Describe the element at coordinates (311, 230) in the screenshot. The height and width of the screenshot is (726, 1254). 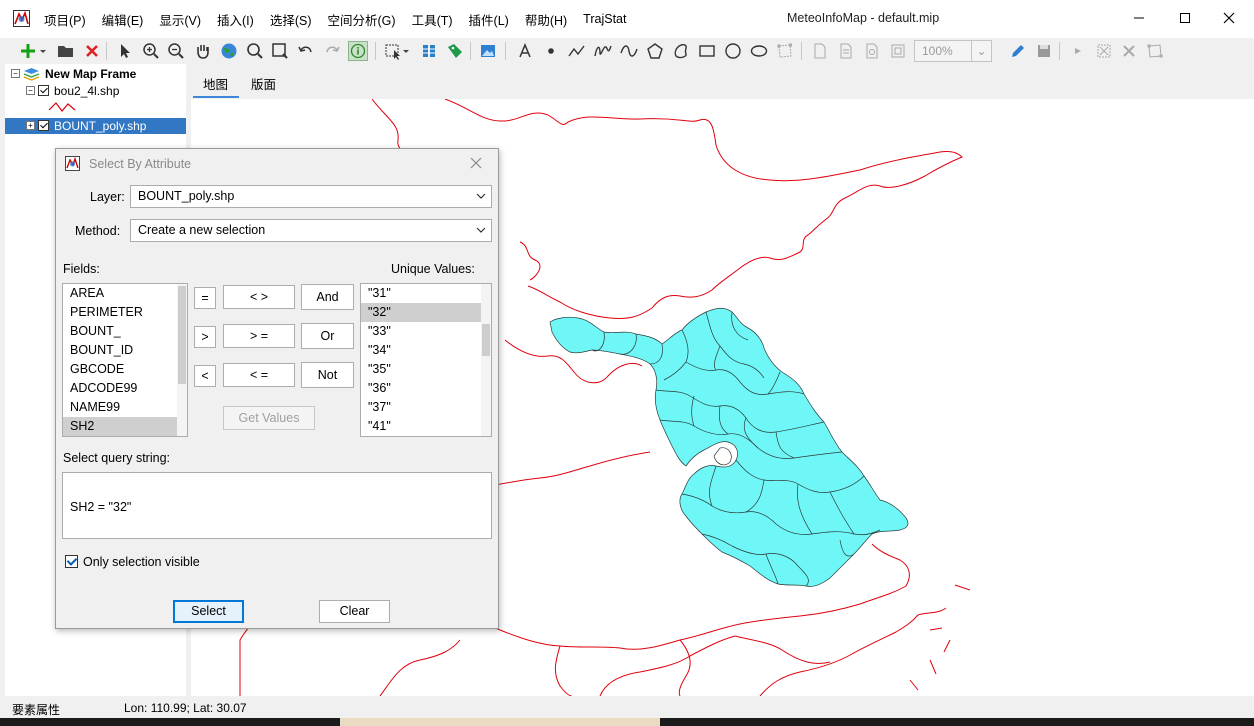
I see `method-select: Create a new selection` at that location.